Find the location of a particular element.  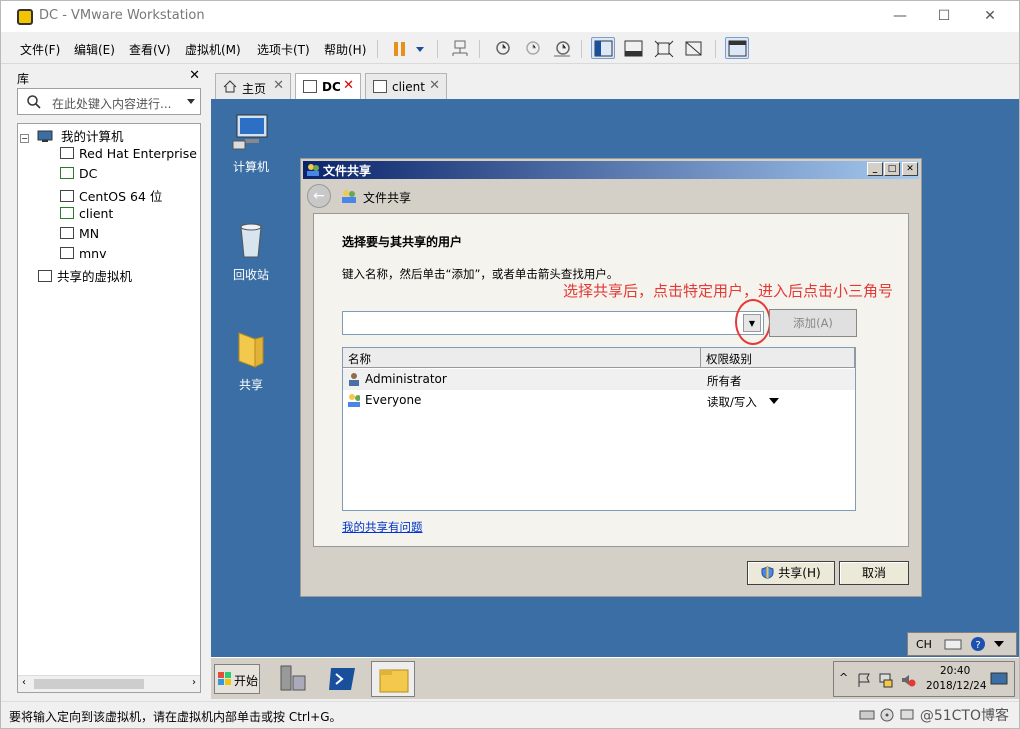

desktop-icon-share-folder: 共享 is located at coordinates (251, 361).